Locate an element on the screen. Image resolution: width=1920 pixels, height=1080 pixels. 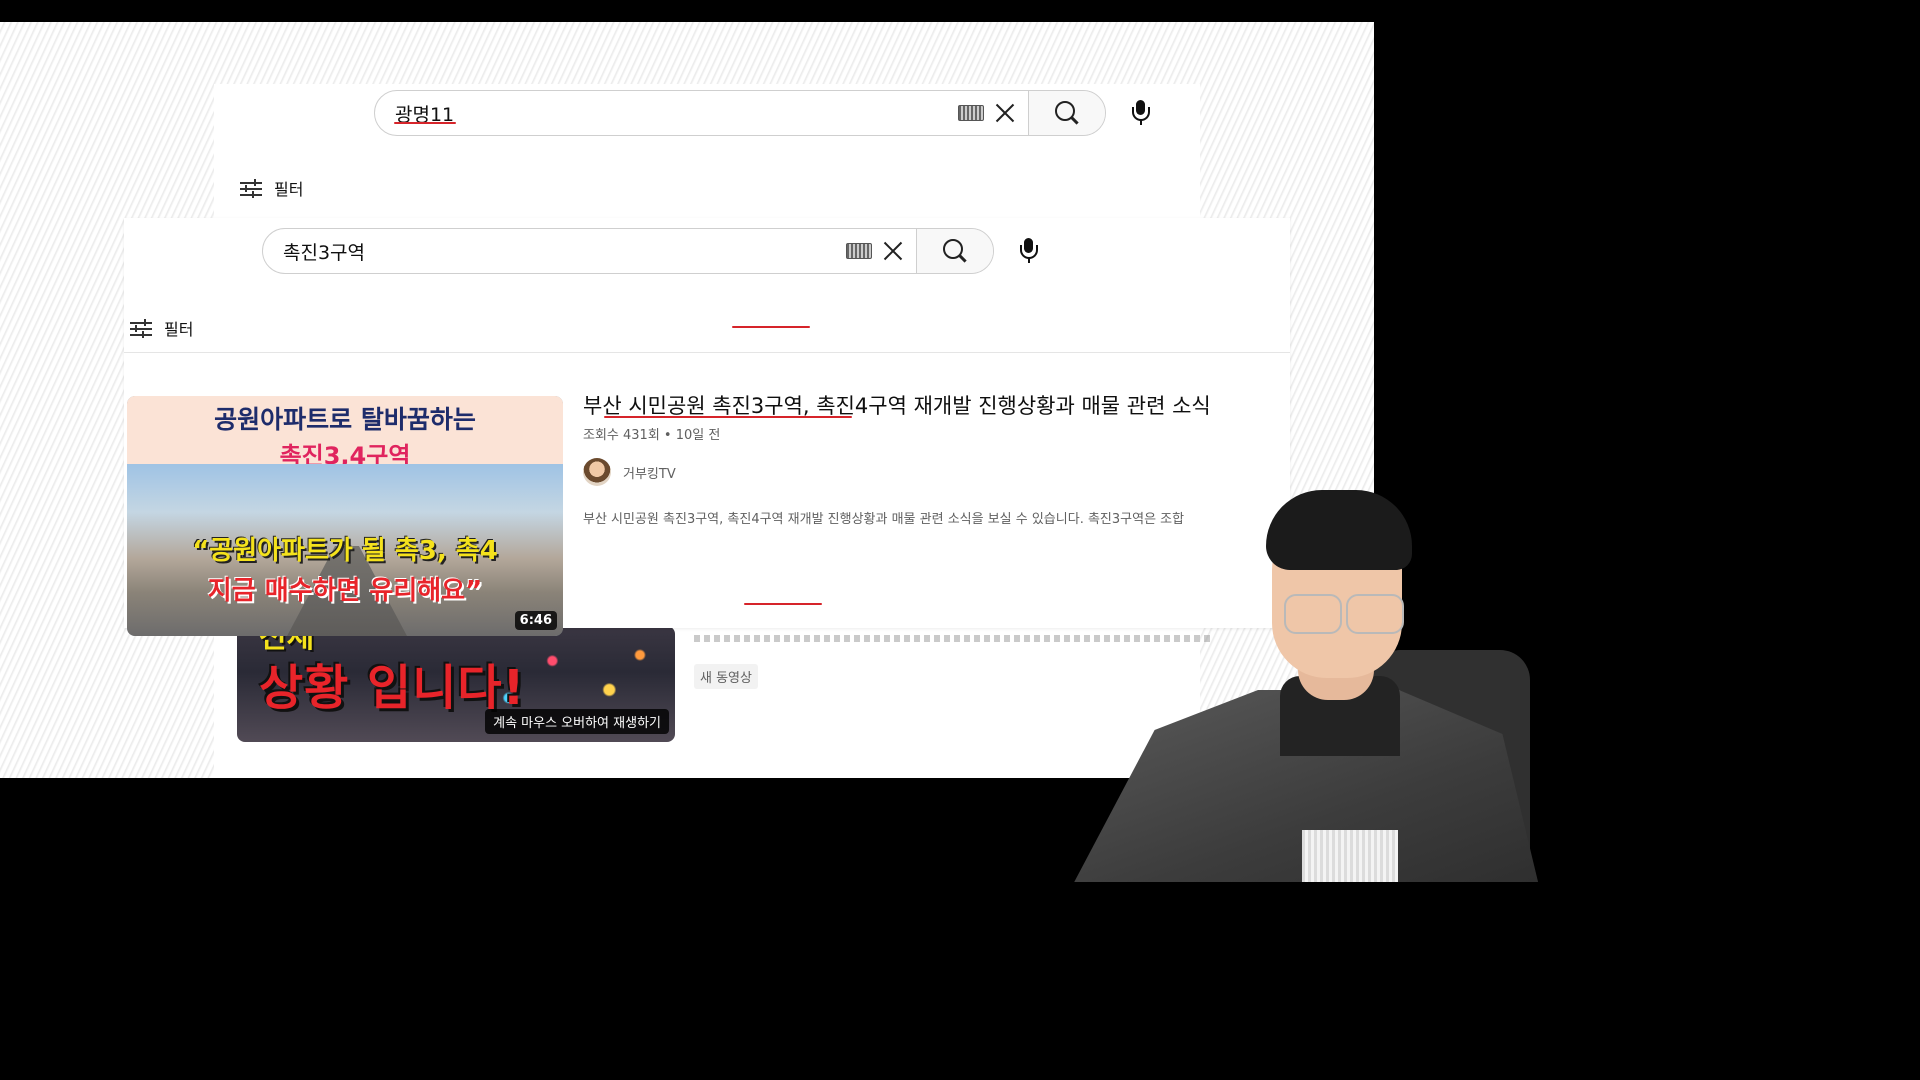
video-meta: 조회수 431회 • 10일 전 is located at coordinates (652, 435).